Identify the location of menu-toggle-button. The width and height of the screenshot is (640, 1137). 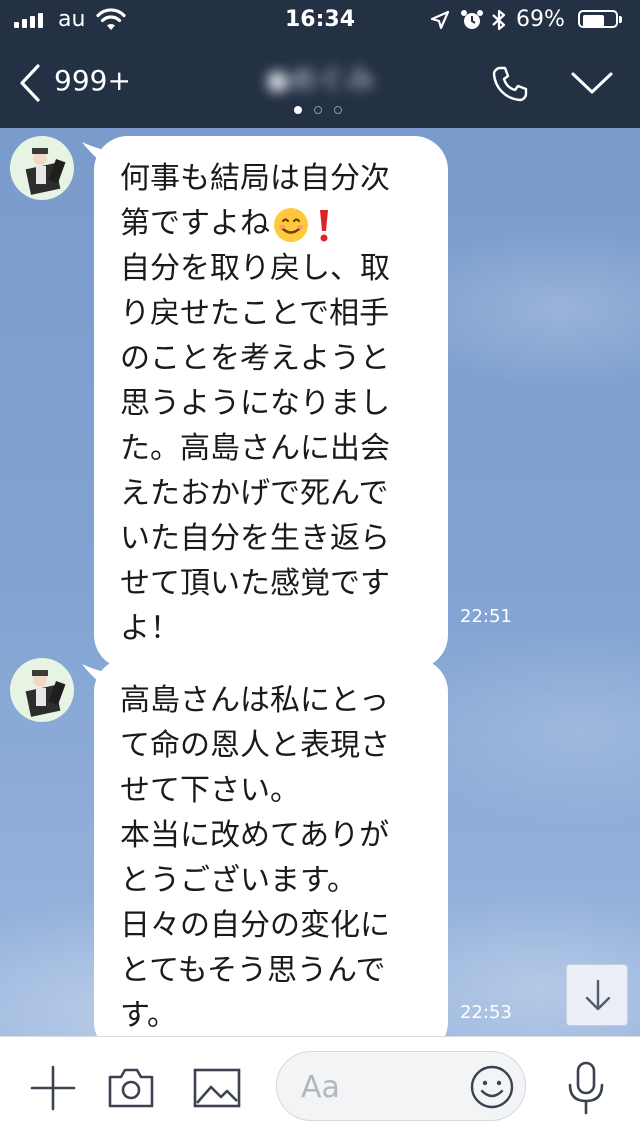
(592, 85).